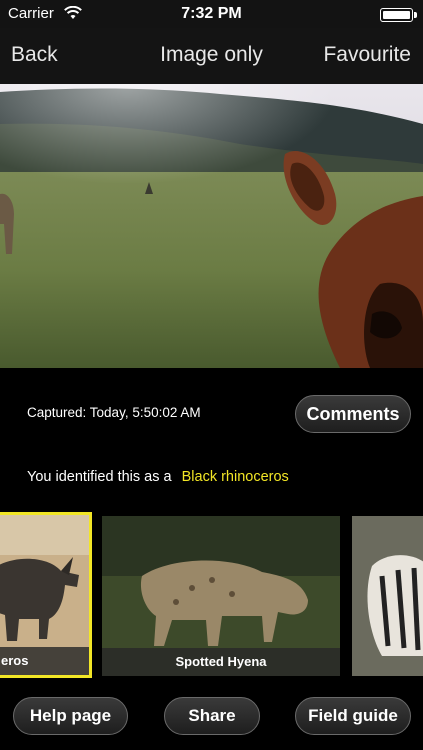 Image resolution: width=423 pixels, height=750 pixels. What do you see at coordinates (70, 716) in the screenshot?
I see `help-page-button: Help page` at bounding box center [70, 716].